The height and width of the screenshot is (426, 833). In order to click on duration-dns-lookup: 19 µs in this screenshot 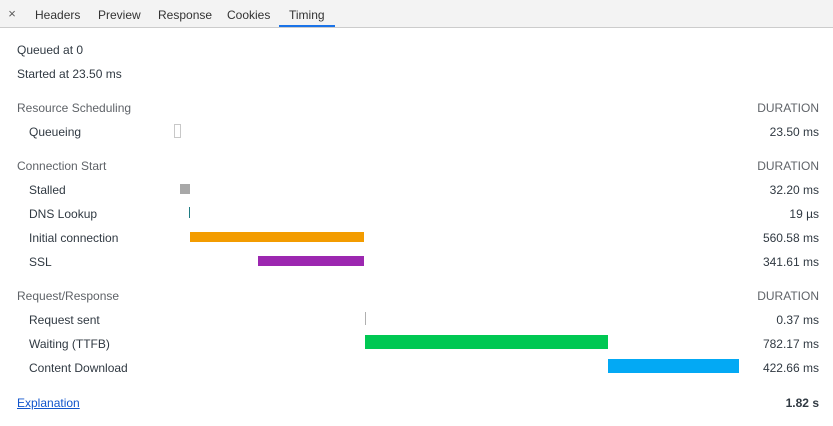, I will do `click(804, 214)`.